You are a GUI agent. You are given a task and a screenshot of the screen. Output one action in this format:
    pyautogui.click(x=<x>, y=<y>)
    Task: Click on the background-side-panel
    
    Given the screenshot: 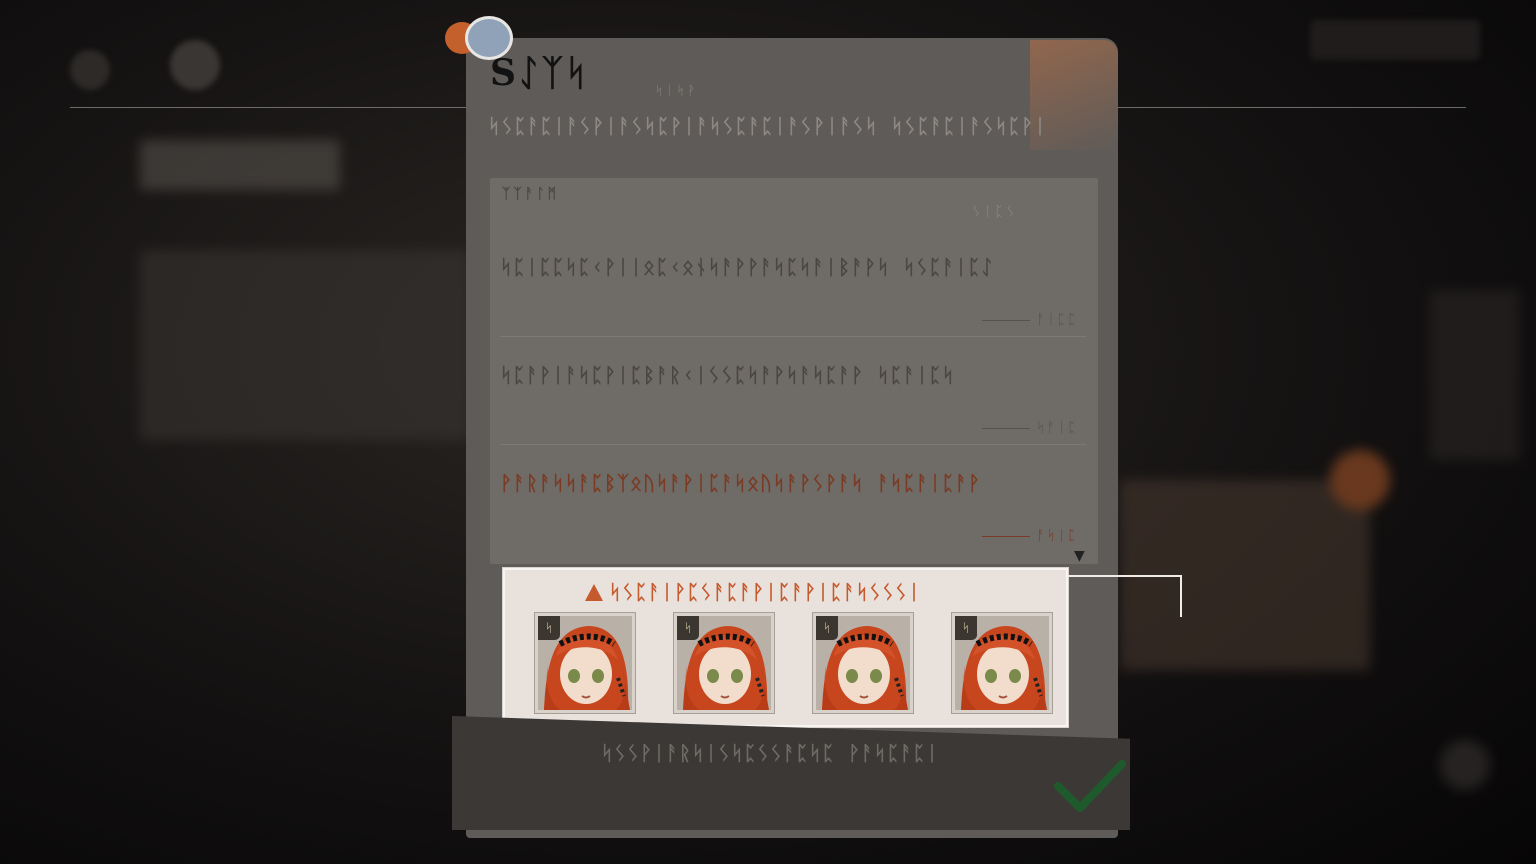 What is the action you would take?
    pyautogui.click(x=1475, y=375)
    